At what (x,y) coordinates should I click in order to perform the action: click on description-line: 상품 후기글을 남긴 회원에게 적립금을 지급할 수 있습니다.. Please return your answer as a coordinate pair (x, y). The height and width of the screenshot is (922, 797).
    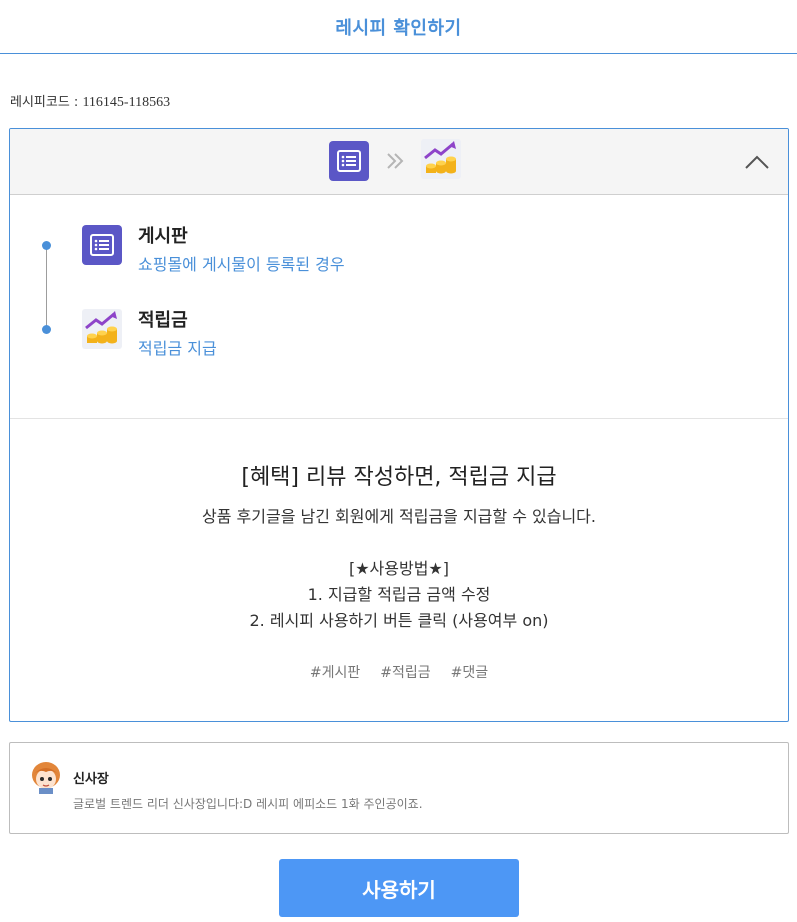
    Looking at the image, I should click on (399, 516).